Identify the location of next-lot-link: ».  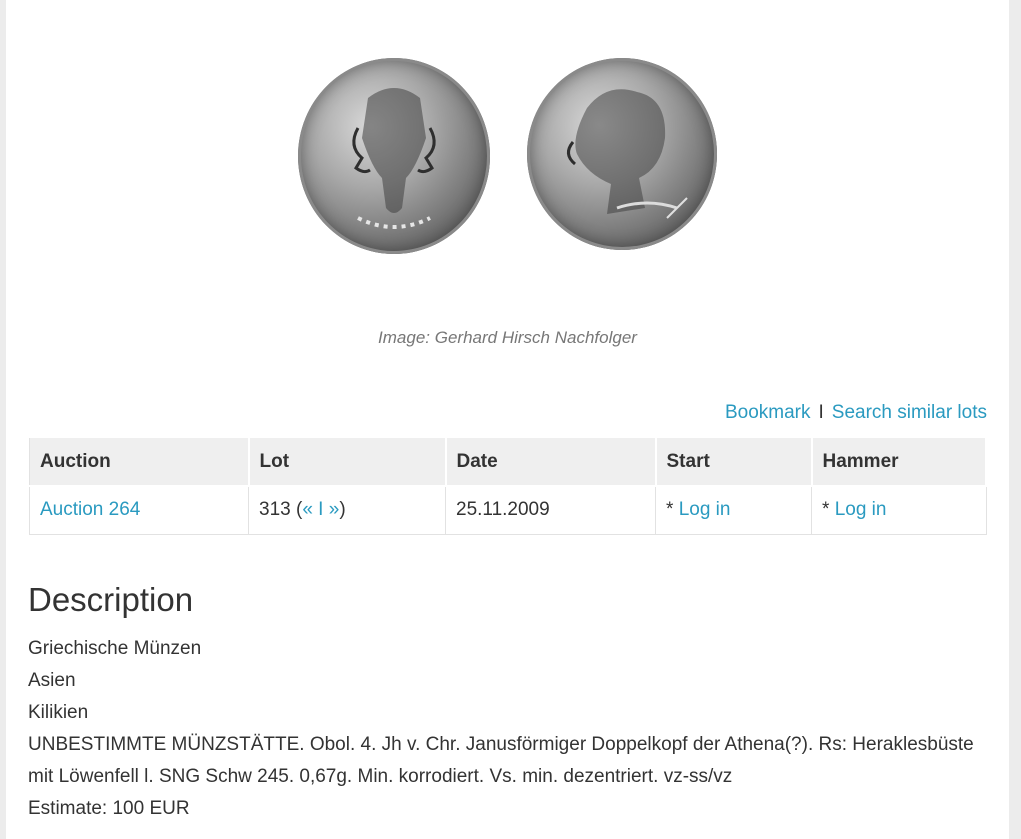
(334, 509).